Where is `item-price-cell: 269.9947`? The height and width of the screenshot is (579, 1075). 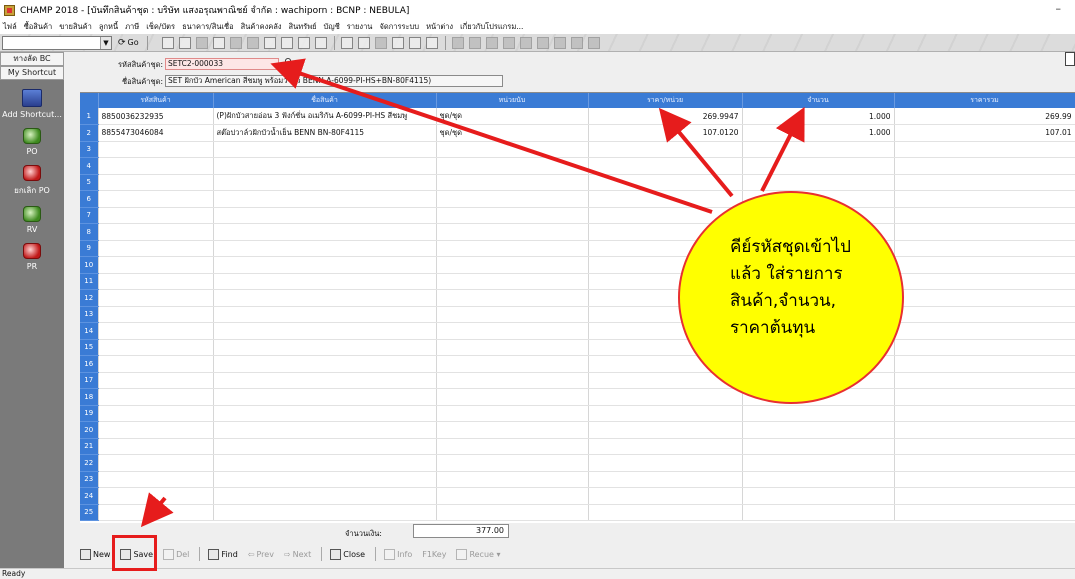 item-price-cell: 269.9947 is located at coordinates (665, 116).